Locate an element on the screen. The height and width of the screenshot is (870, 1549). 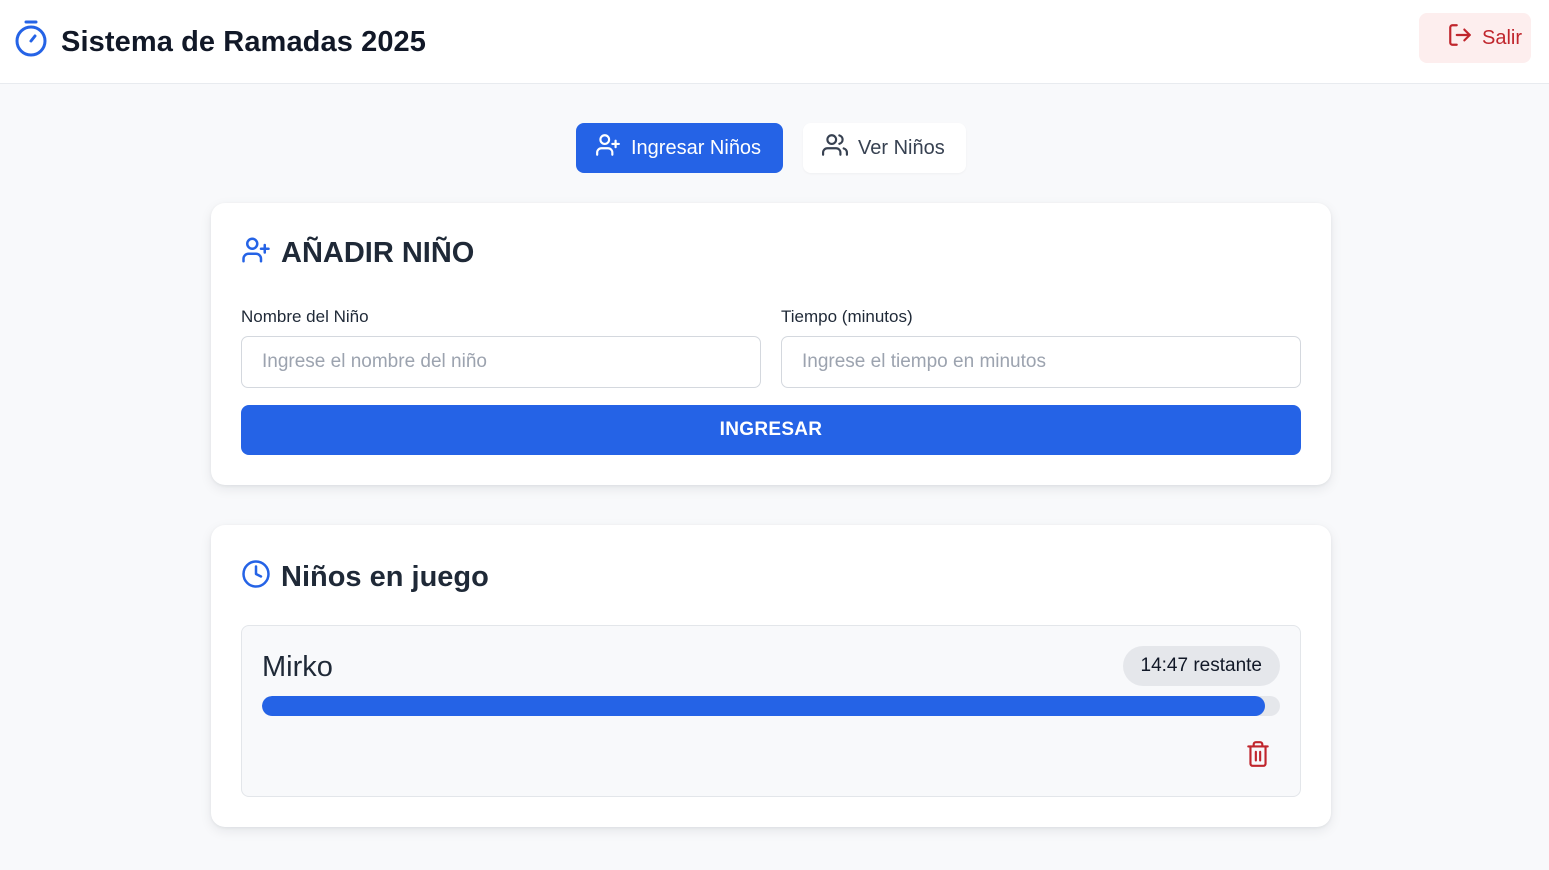
tab-ingresar-ninos: Ingresar Niños is located at coordinates (679, 148).